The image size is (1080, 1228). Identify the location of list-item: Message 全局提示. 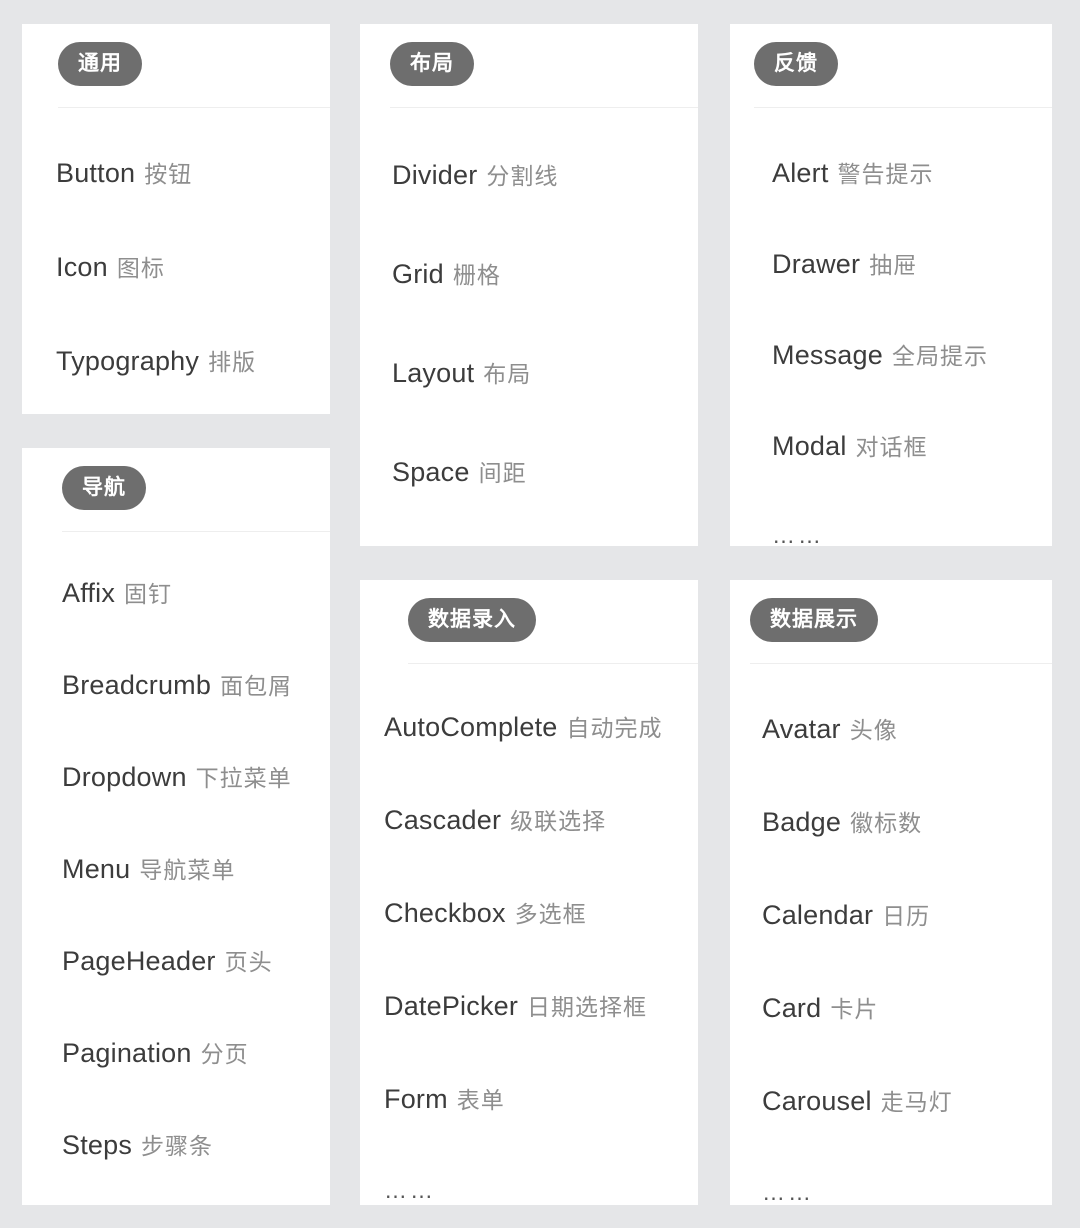
(912, 355).